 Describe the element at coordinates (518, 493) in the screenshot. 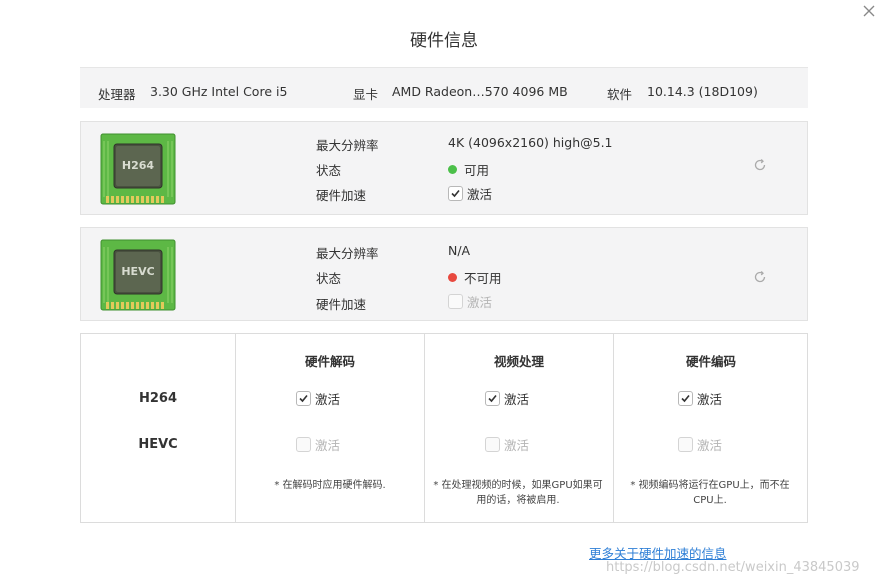

I see `note-video-processing: * 在处理视频的时候，如果GPU如果可用的话，将被启用.` at that location.